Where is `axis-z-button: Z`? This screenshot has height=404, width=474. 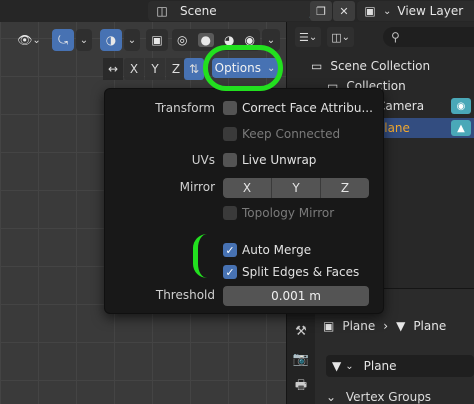
axis-z-button: Z is located at coordinates (176, 69).